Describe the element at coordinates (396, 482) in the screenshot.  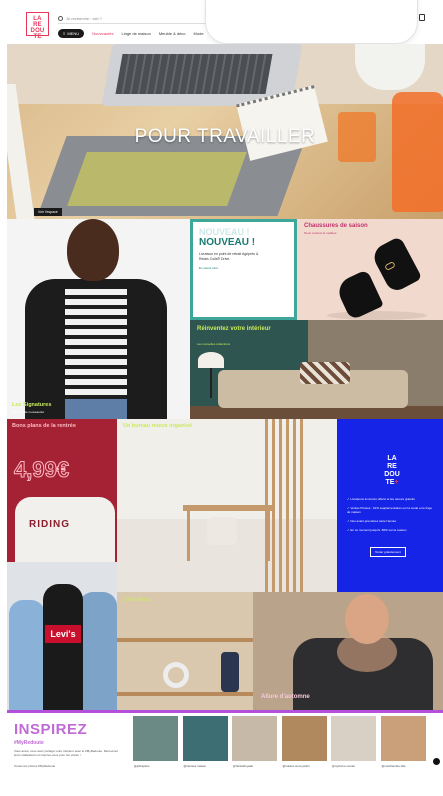
I see `redoute-plus-sign: +` at that location.